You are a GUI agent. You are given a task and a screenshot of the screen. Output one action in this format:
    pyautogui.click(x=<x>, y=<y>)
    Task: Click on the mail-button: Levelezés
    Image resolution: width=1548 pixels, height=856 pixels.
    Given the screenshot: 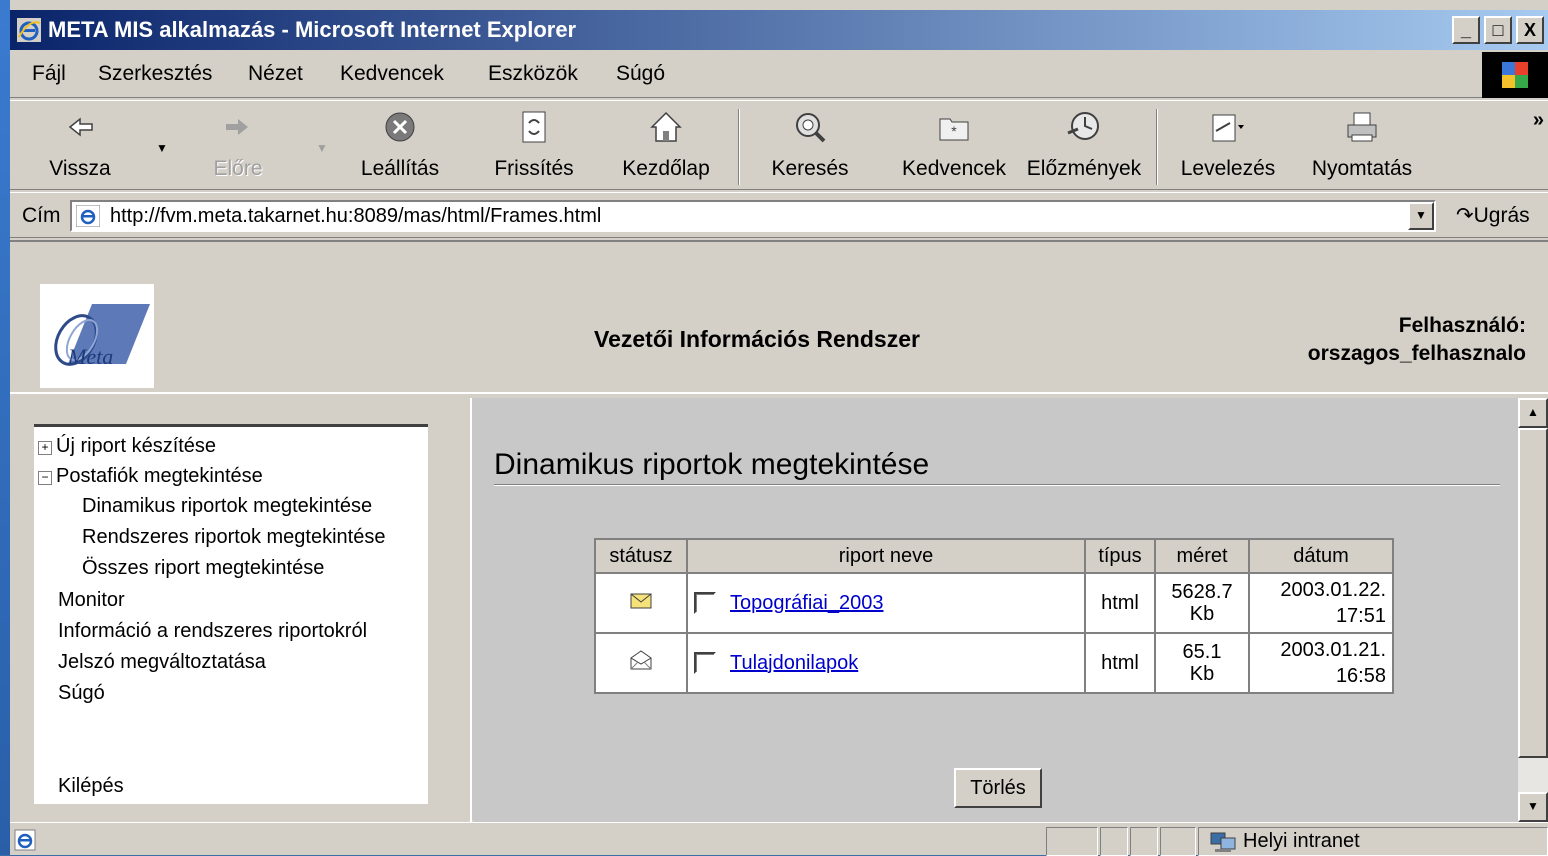 What is the action you would take?
    pyautogui.click(x=1228, y=144)
    